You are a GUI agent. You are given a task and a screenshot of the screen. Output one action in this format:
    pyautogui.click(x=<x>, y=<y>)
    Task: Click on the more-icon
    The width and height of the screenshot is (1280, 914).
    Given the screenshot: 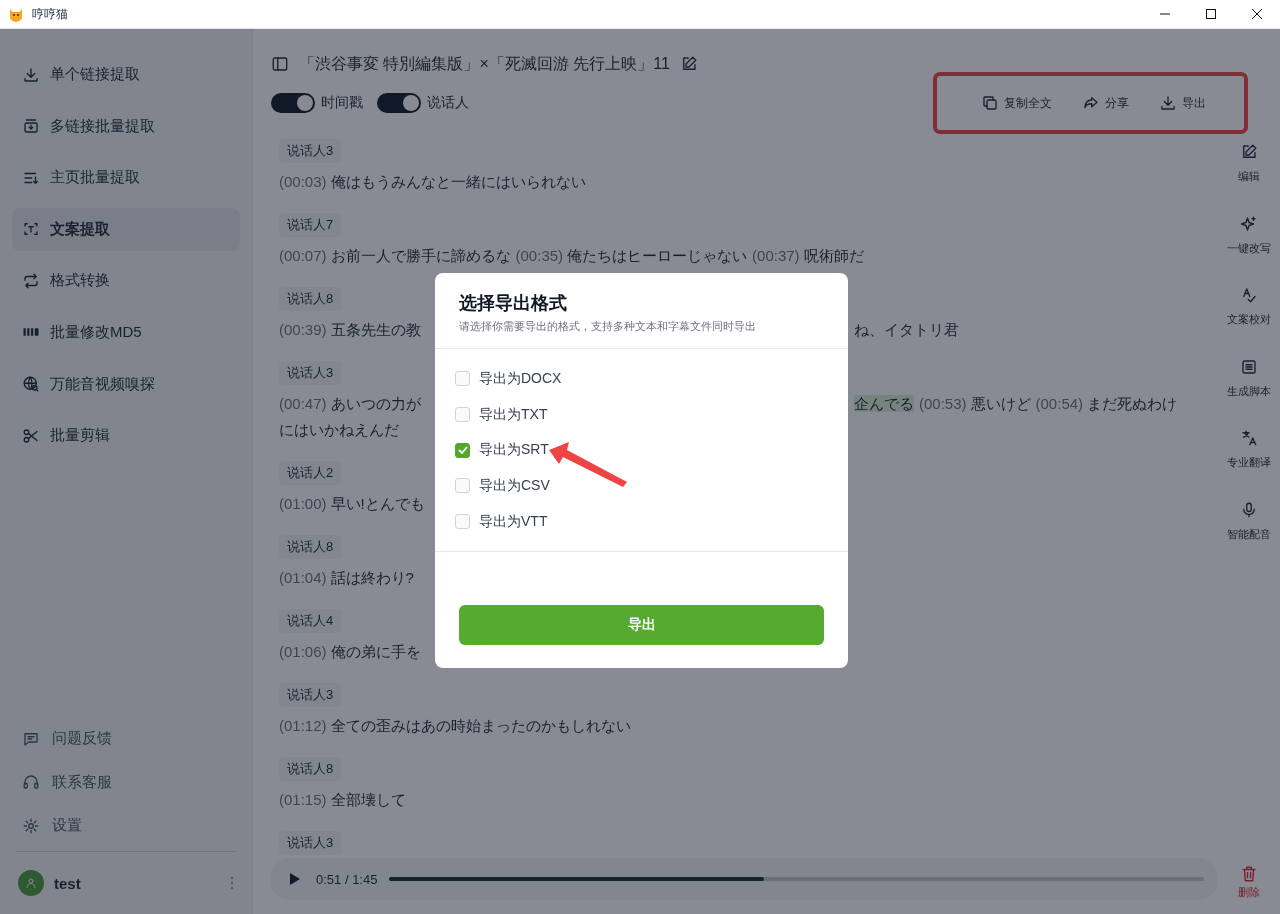 What is the action you would take?
    pyautogui.click(x=232, y=883)
    